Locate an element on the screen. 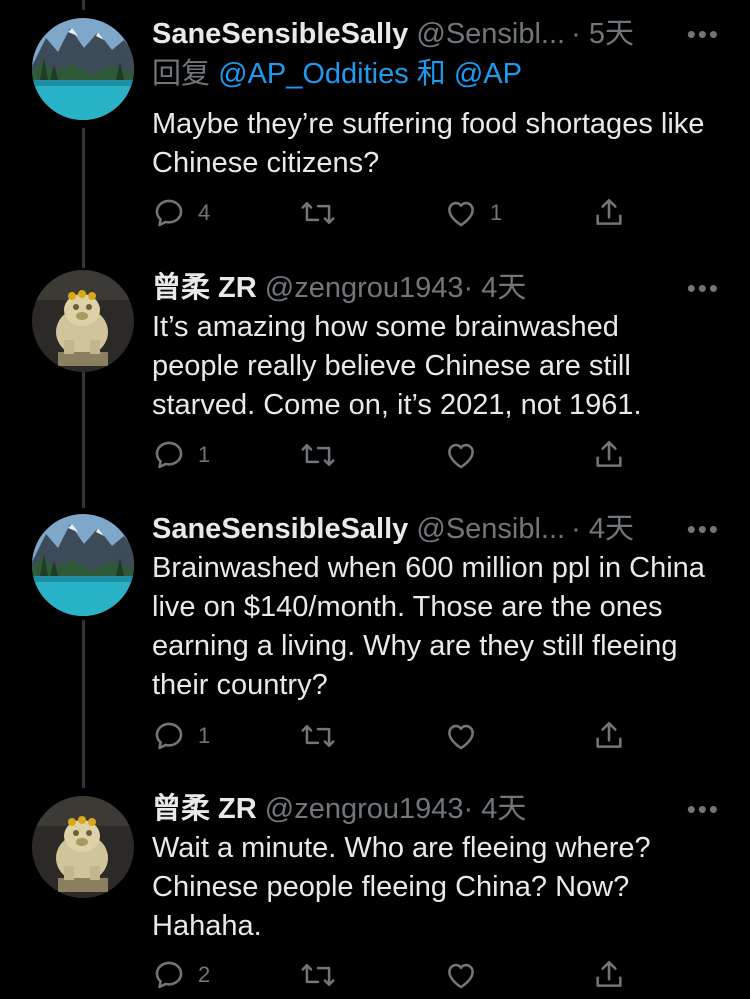 This screenshot has height=999, width=750. like-count: 1 is located at coordinates (496, 212).